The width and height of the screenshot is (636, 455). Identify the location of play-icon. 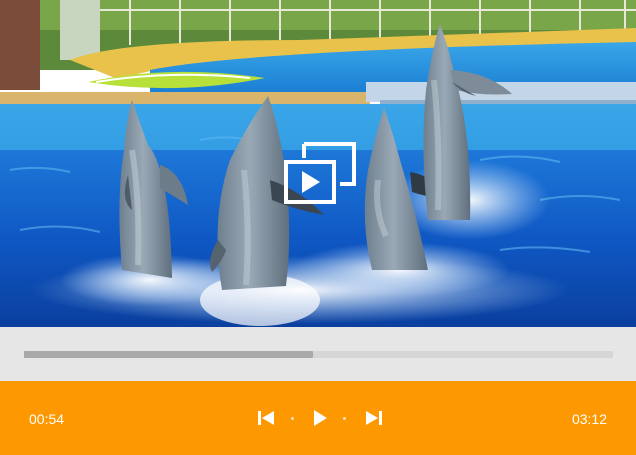
(320, 418).